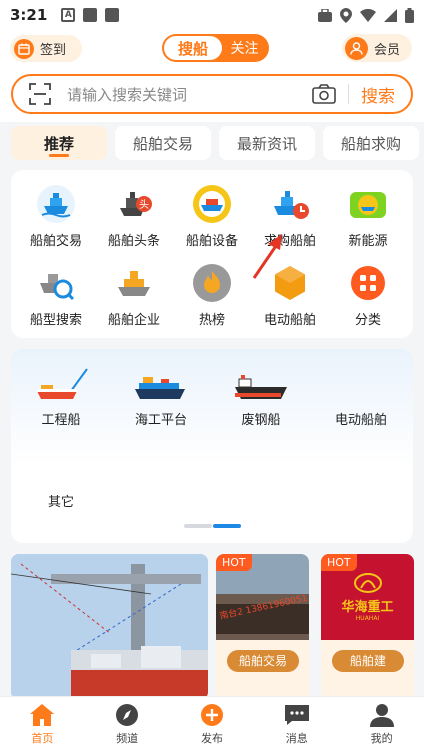 The image size is (424, 755). What do you see at coordinates (378, 94) in the screenshot?
I see `search-button: 搜索` at bounding box center [378, 94].